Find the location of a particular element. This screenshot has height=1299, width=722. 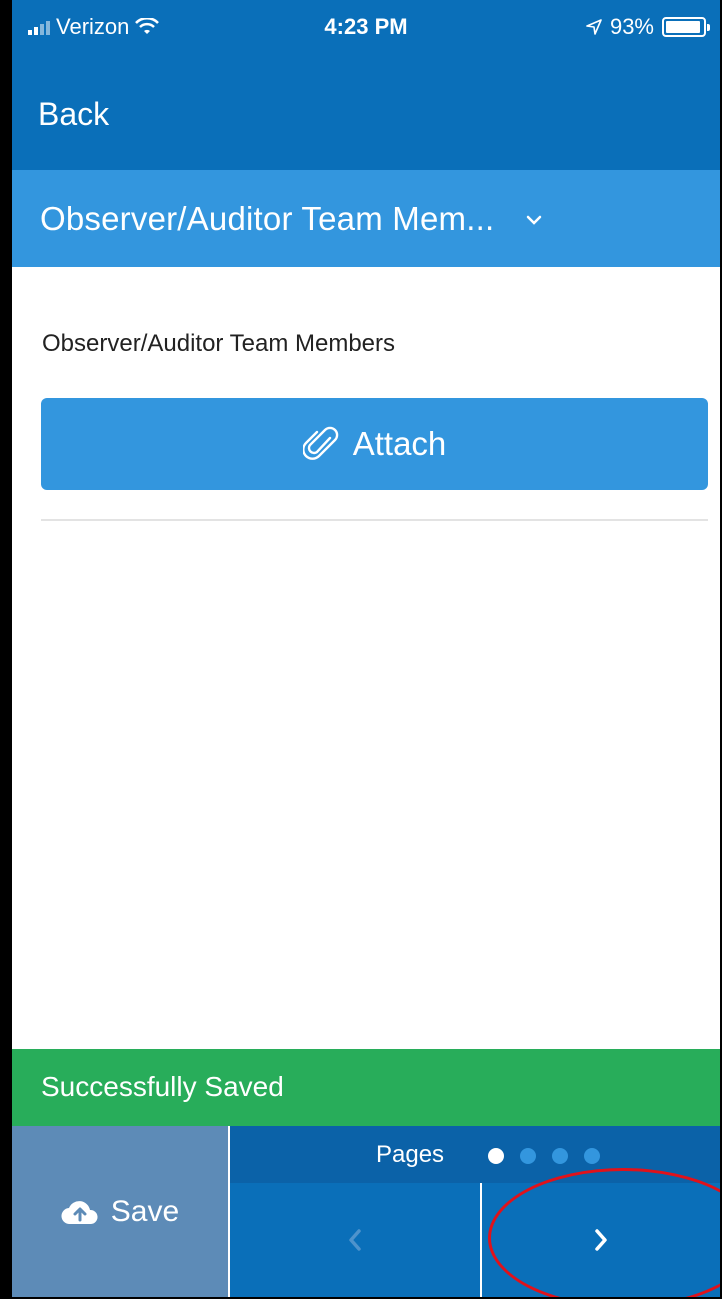

chevron-left-icon is located at coordinates (355, 1240).